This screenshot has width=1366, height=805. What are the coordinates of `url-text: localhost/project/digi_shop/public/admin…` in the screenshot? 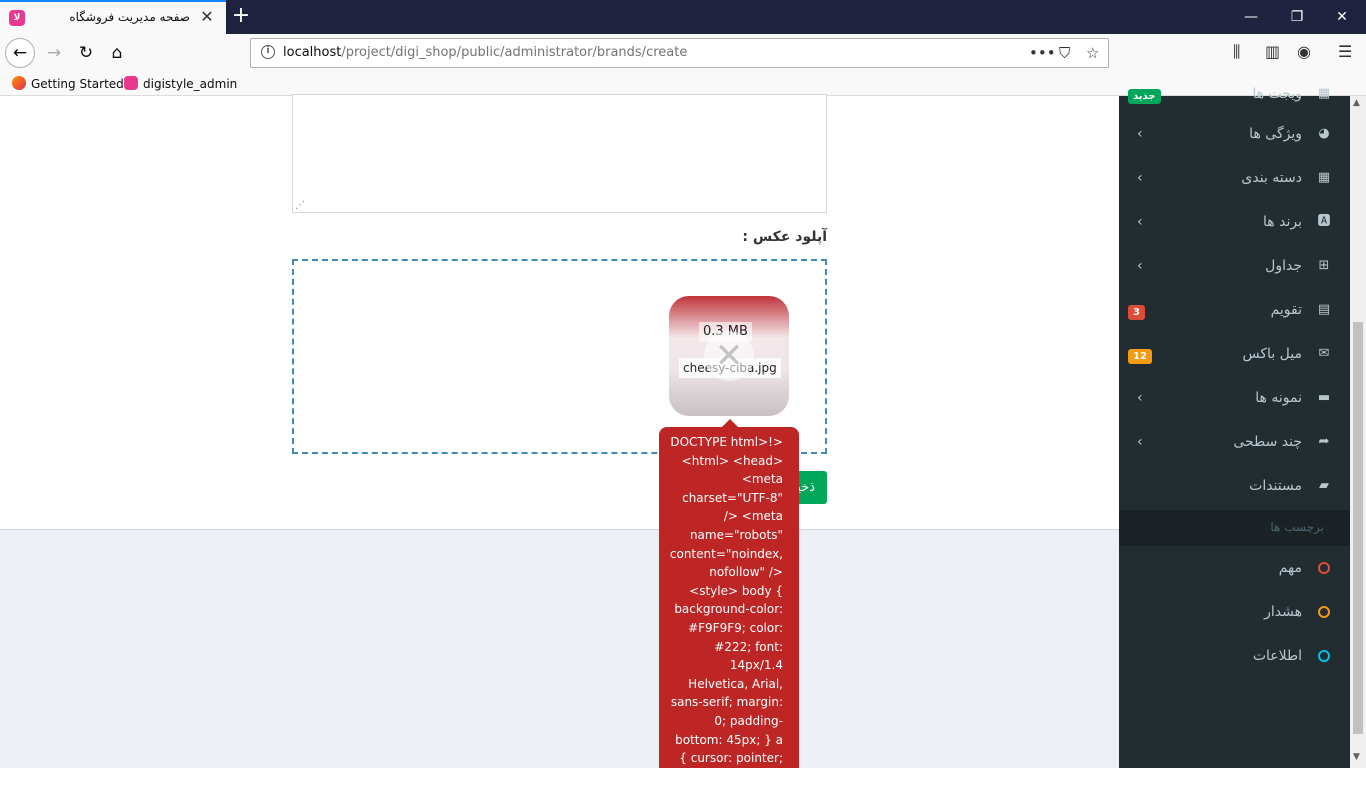 It's located at (485, 52).